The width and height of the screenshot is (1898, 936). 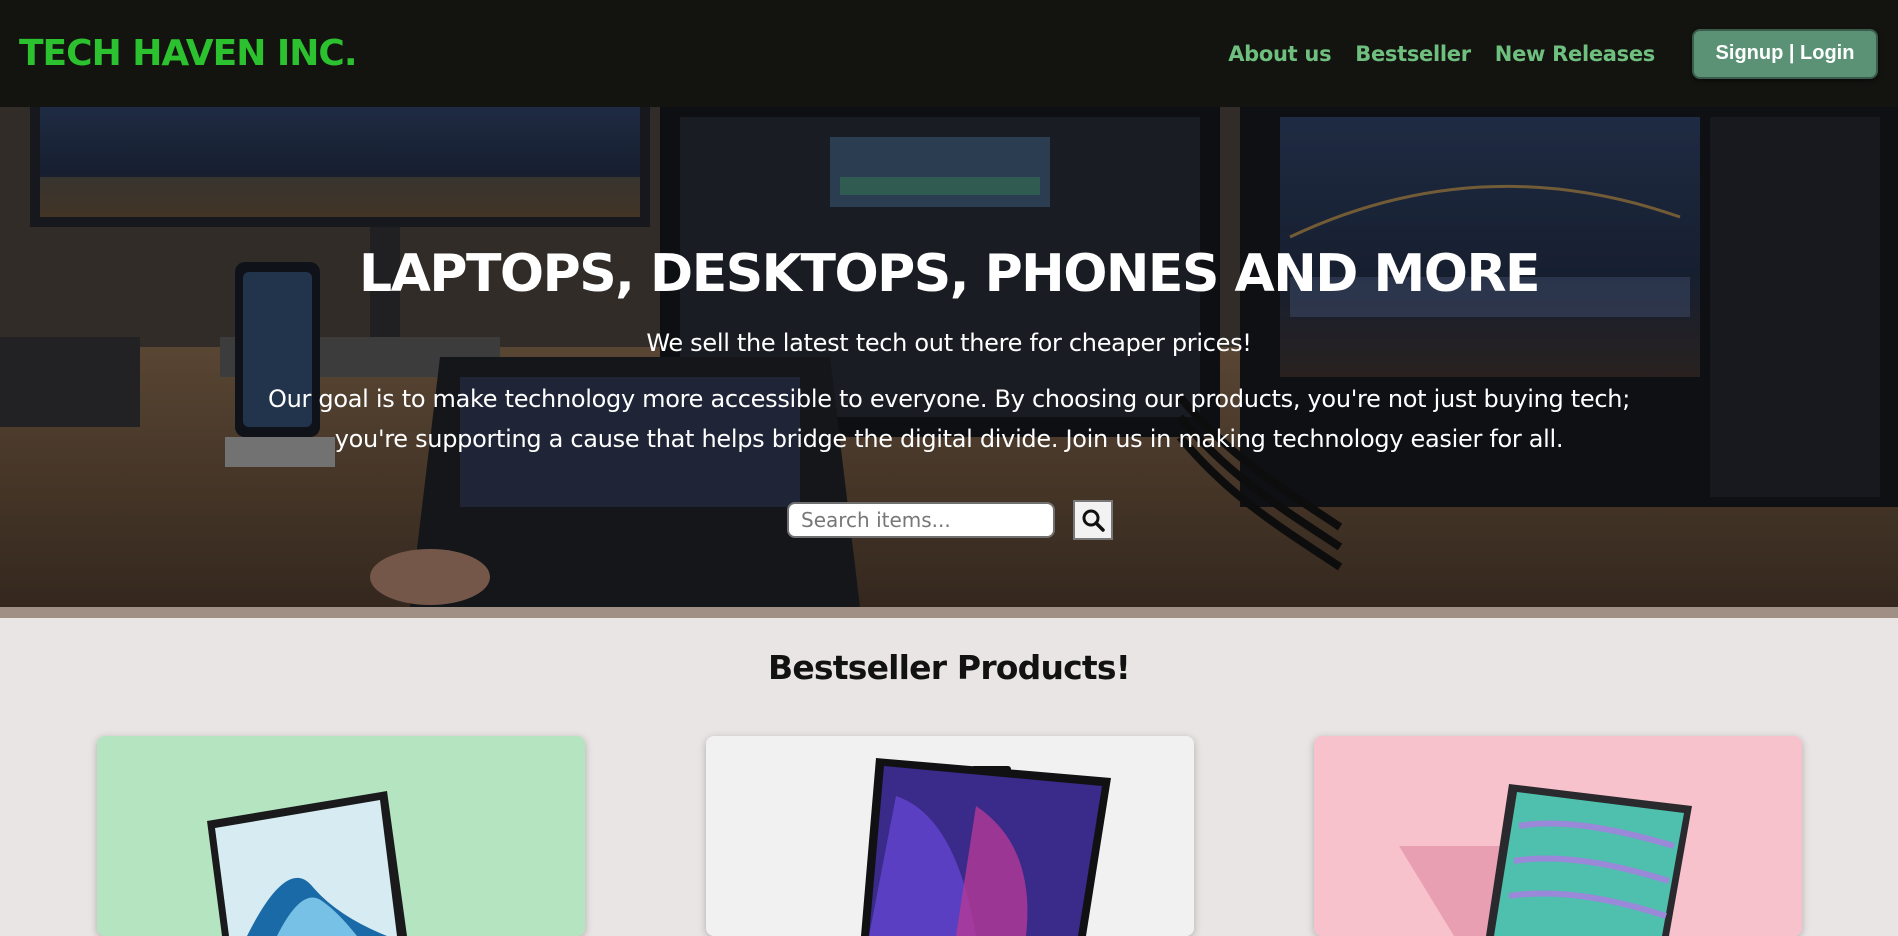 I want to click on section-divider, so click(x=949, y=612).